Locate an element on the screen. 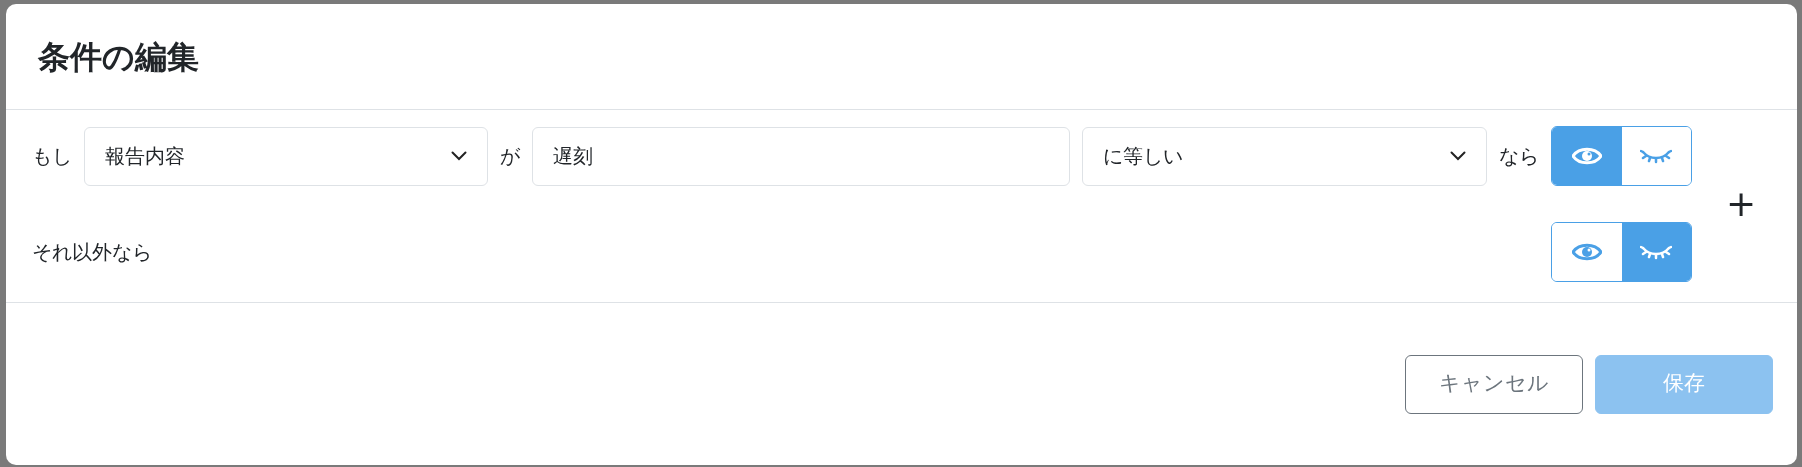  then-label: なら is located at coordinates (1519, 156).